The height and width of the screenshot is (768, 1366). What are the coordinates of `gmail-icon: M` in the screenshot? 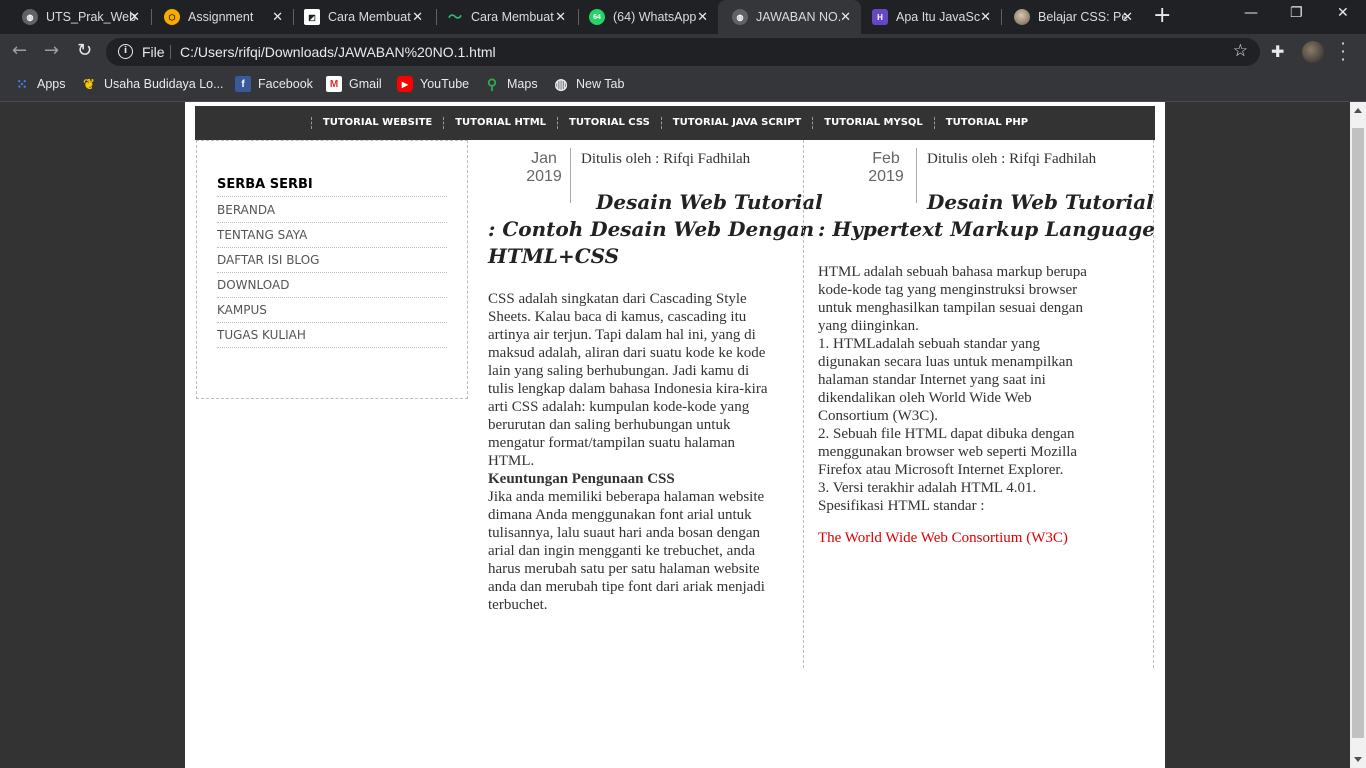 It's located at (334, 84).